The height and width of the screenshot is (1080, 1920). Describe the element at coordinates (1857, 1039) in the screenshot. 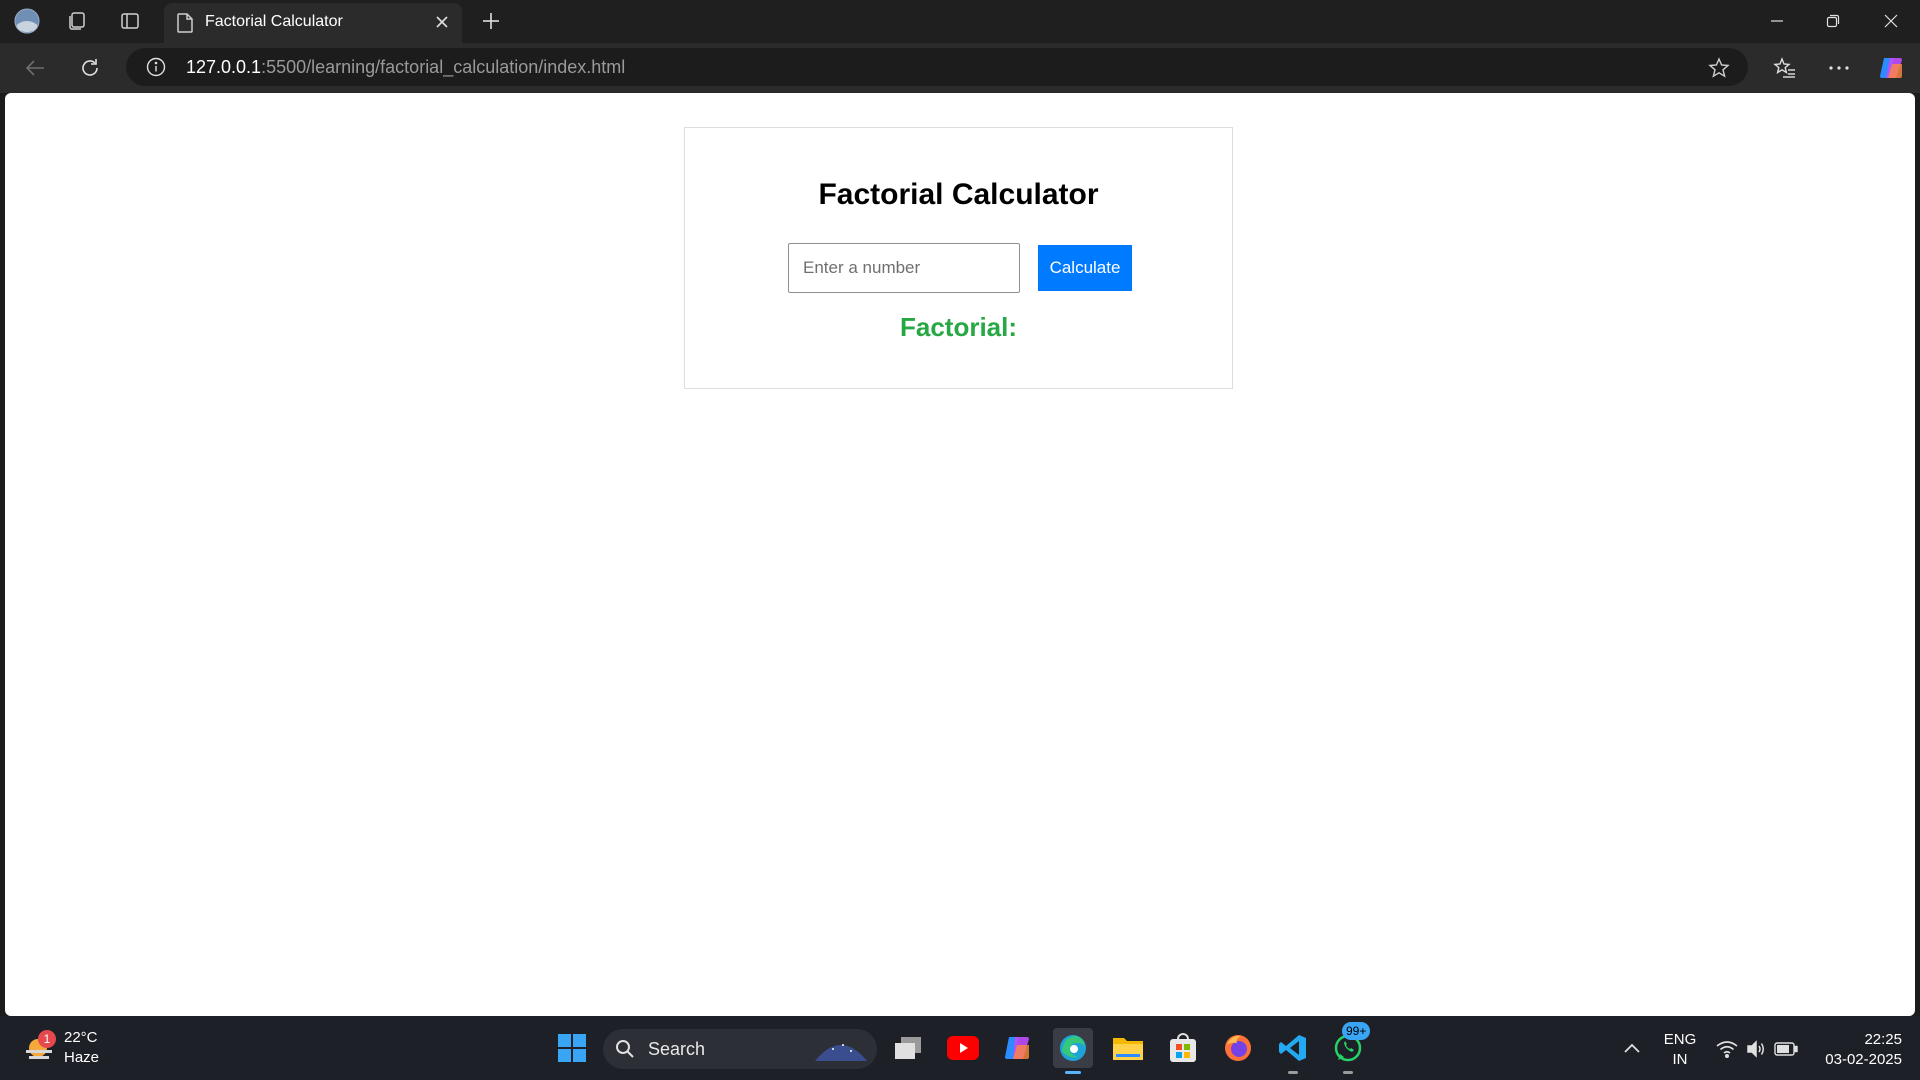

I see `clock-time: 22:25` at that location.